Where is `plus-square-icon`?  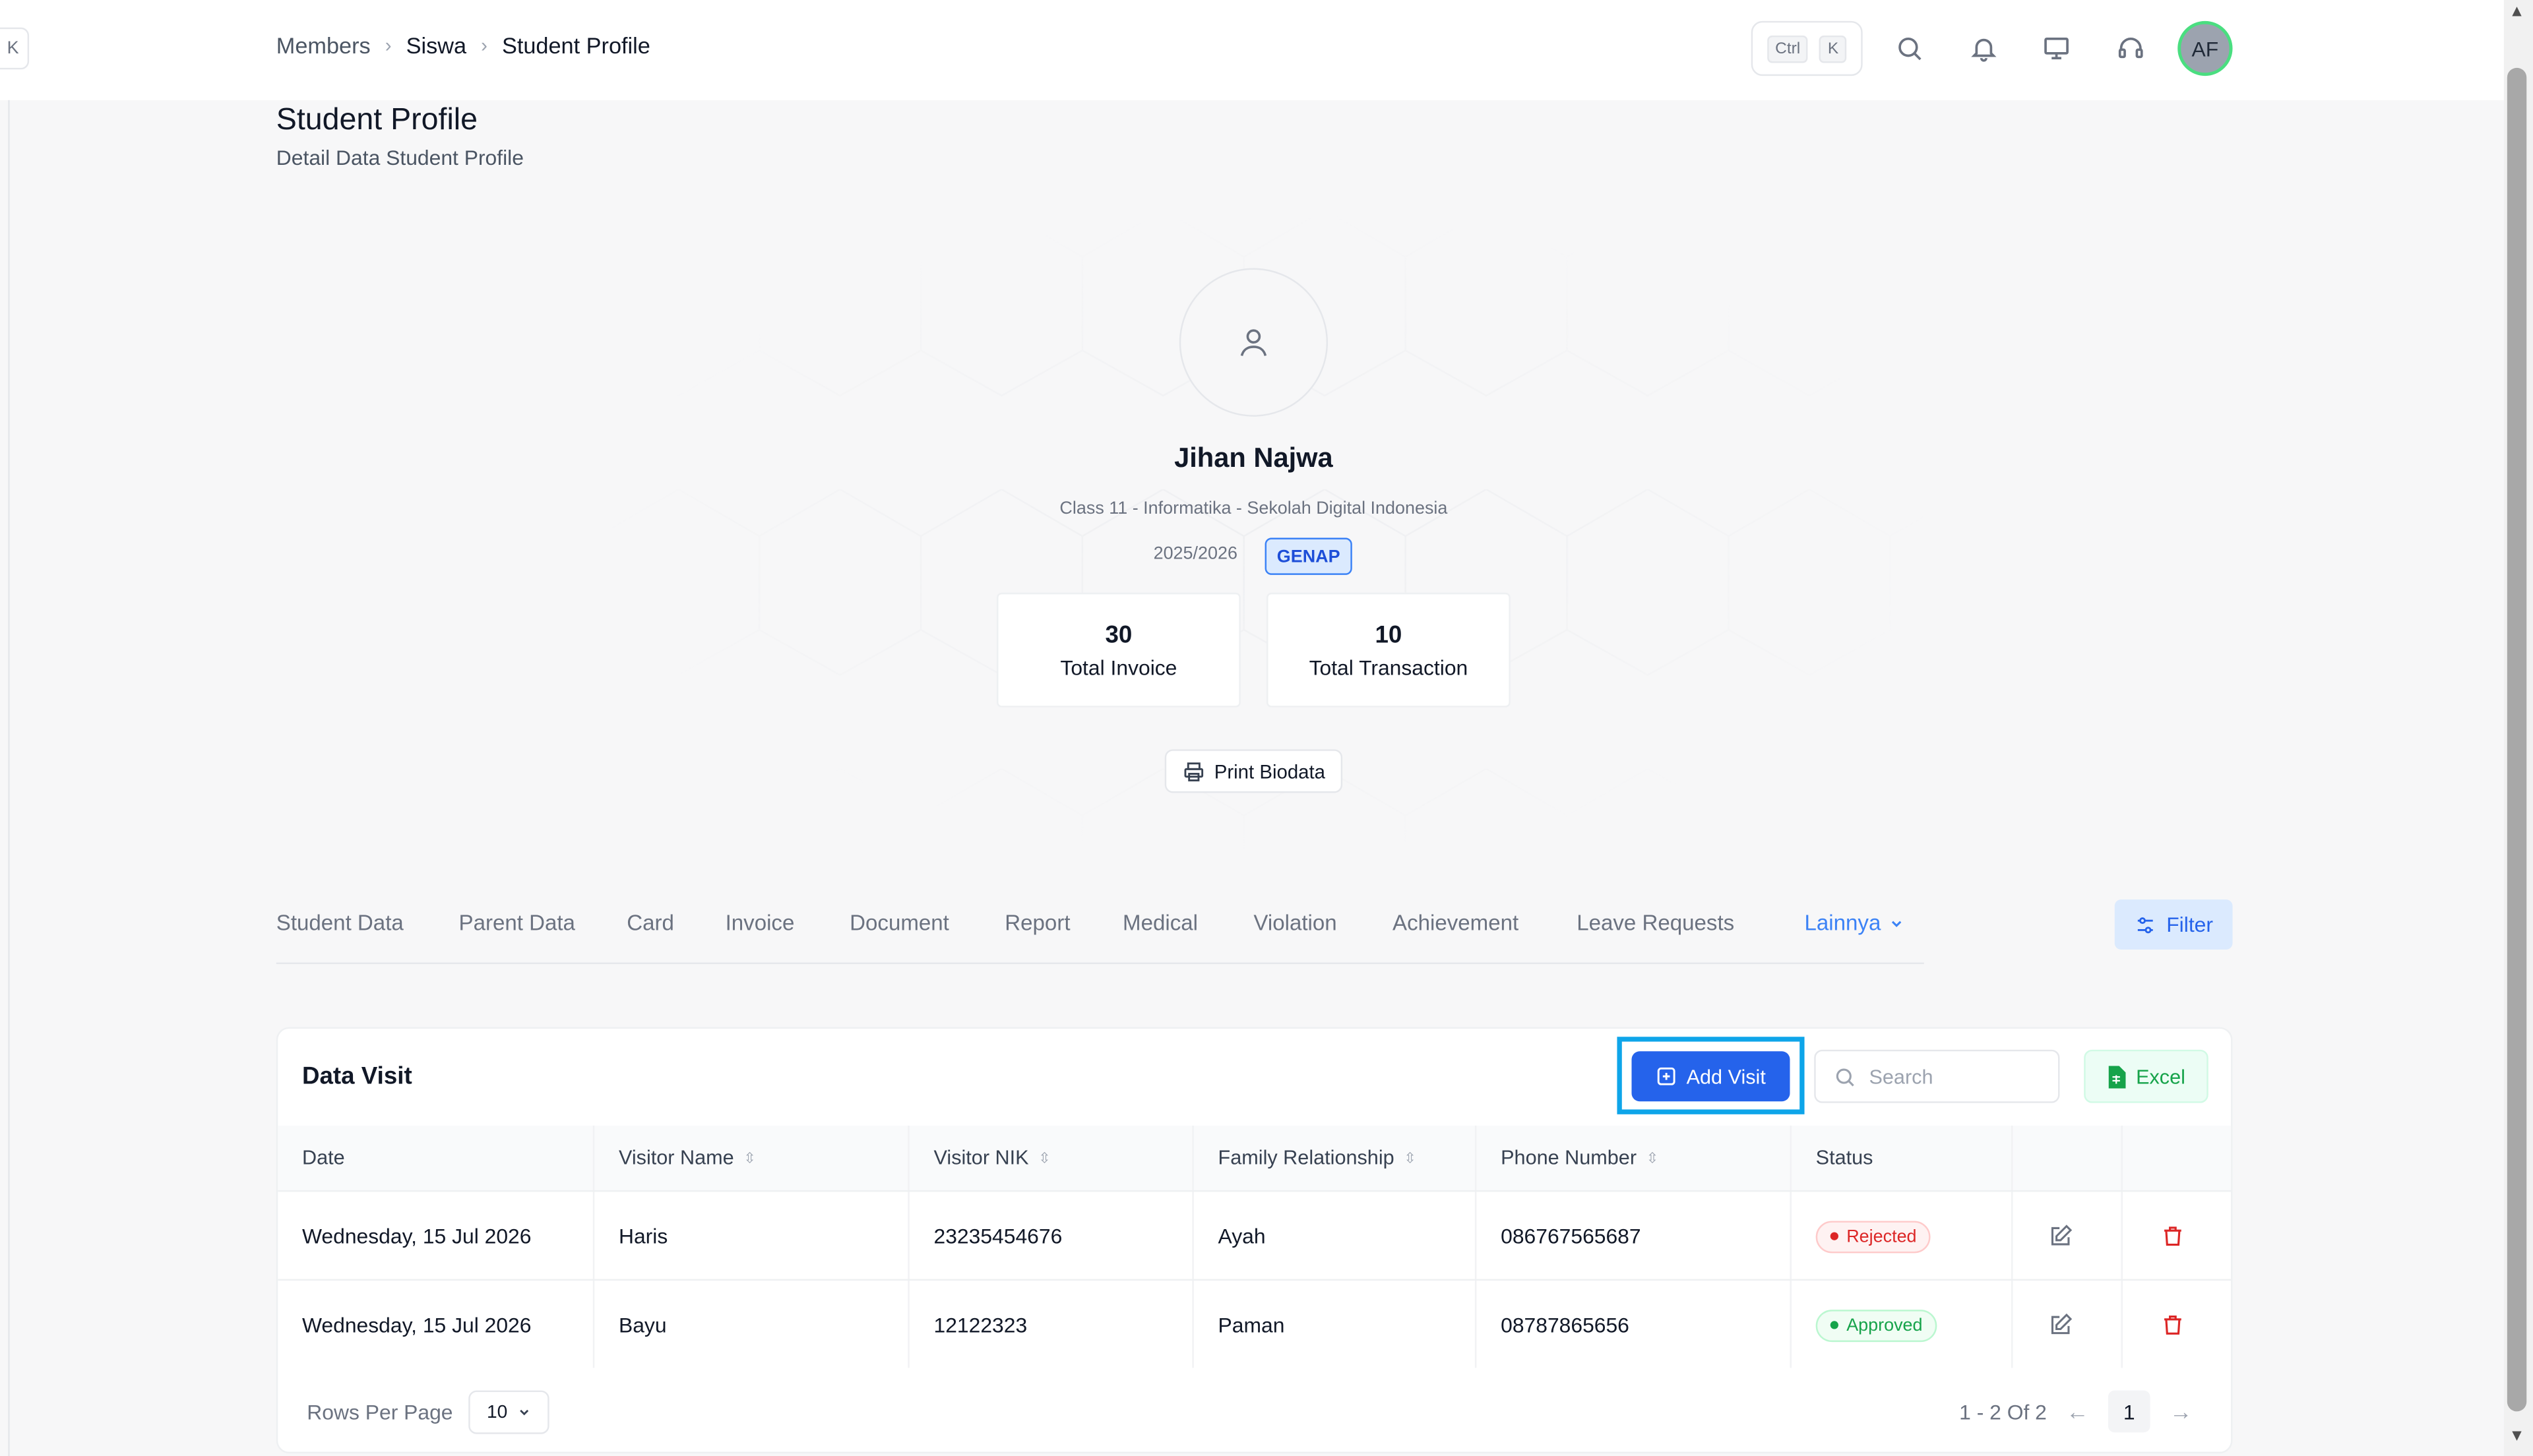 plus-square-icon is located at coordinates (1666, 1076).